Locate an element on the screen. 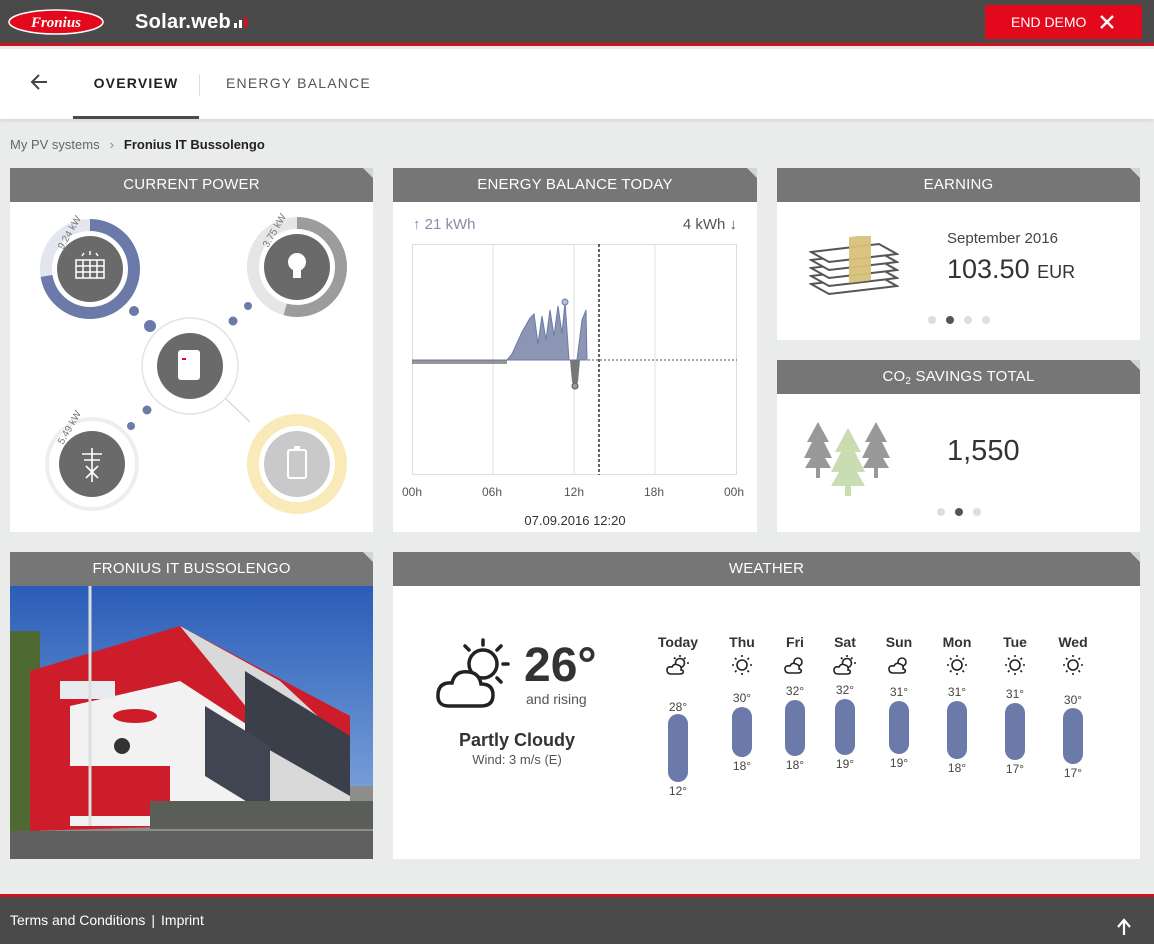 The image size is (1154, 944). forecast-high: 28° is located at coordinates (678, 707).